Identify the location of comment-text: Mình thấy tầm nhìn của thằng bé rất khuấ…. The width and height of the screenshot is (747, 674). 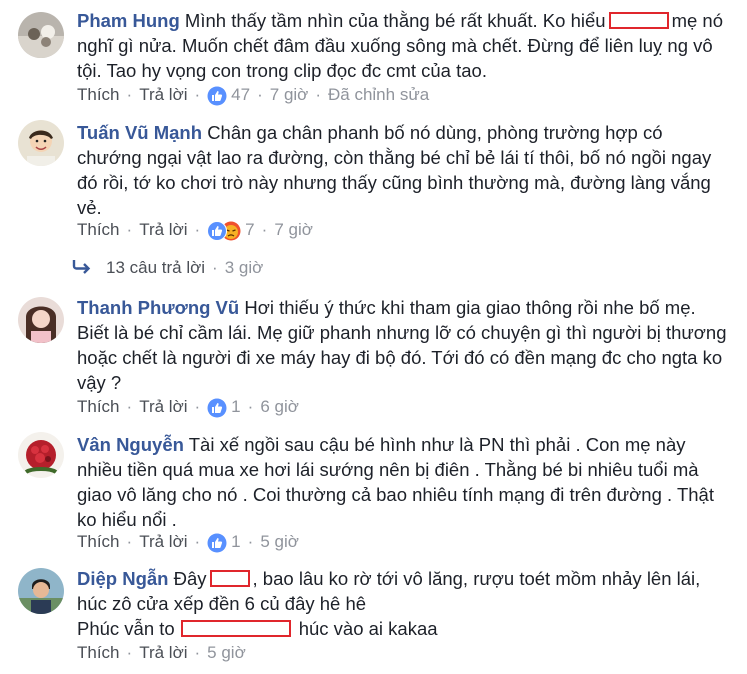
(395, 20).